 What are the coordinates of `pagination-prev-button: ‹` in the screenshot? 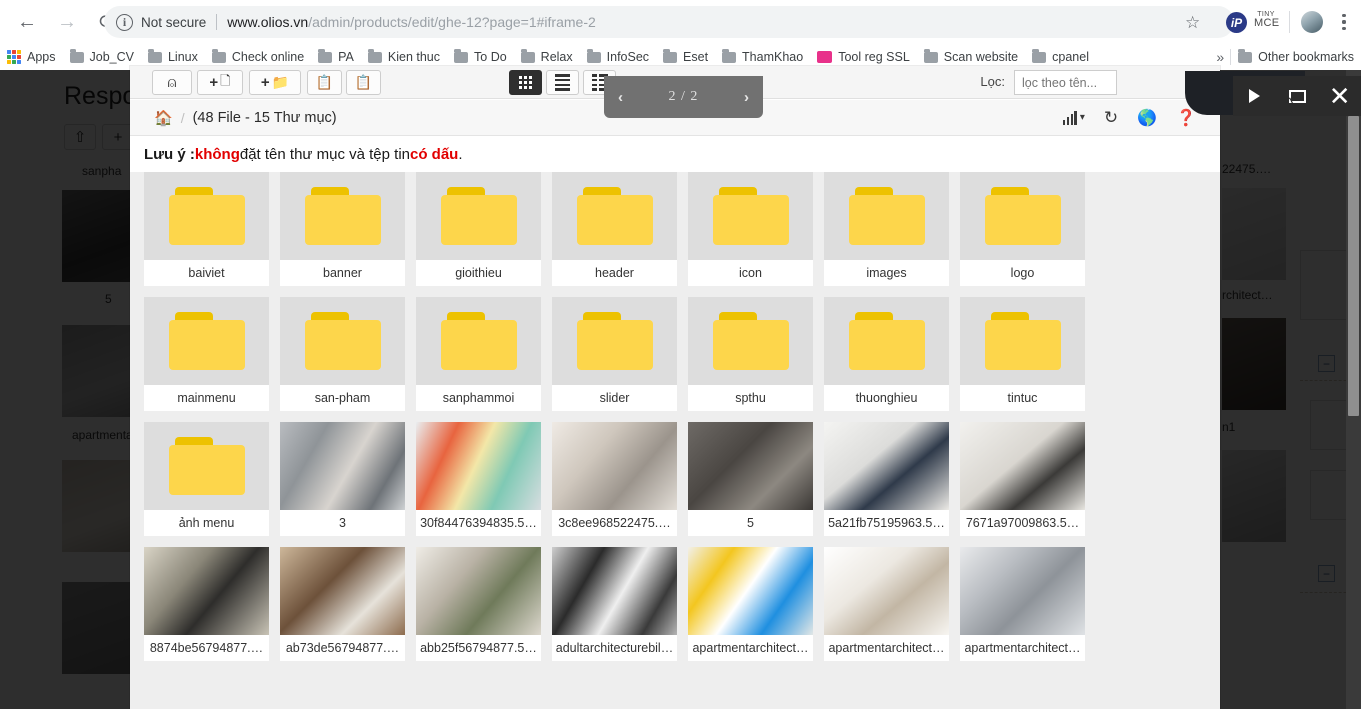 It's located at (620, 97).